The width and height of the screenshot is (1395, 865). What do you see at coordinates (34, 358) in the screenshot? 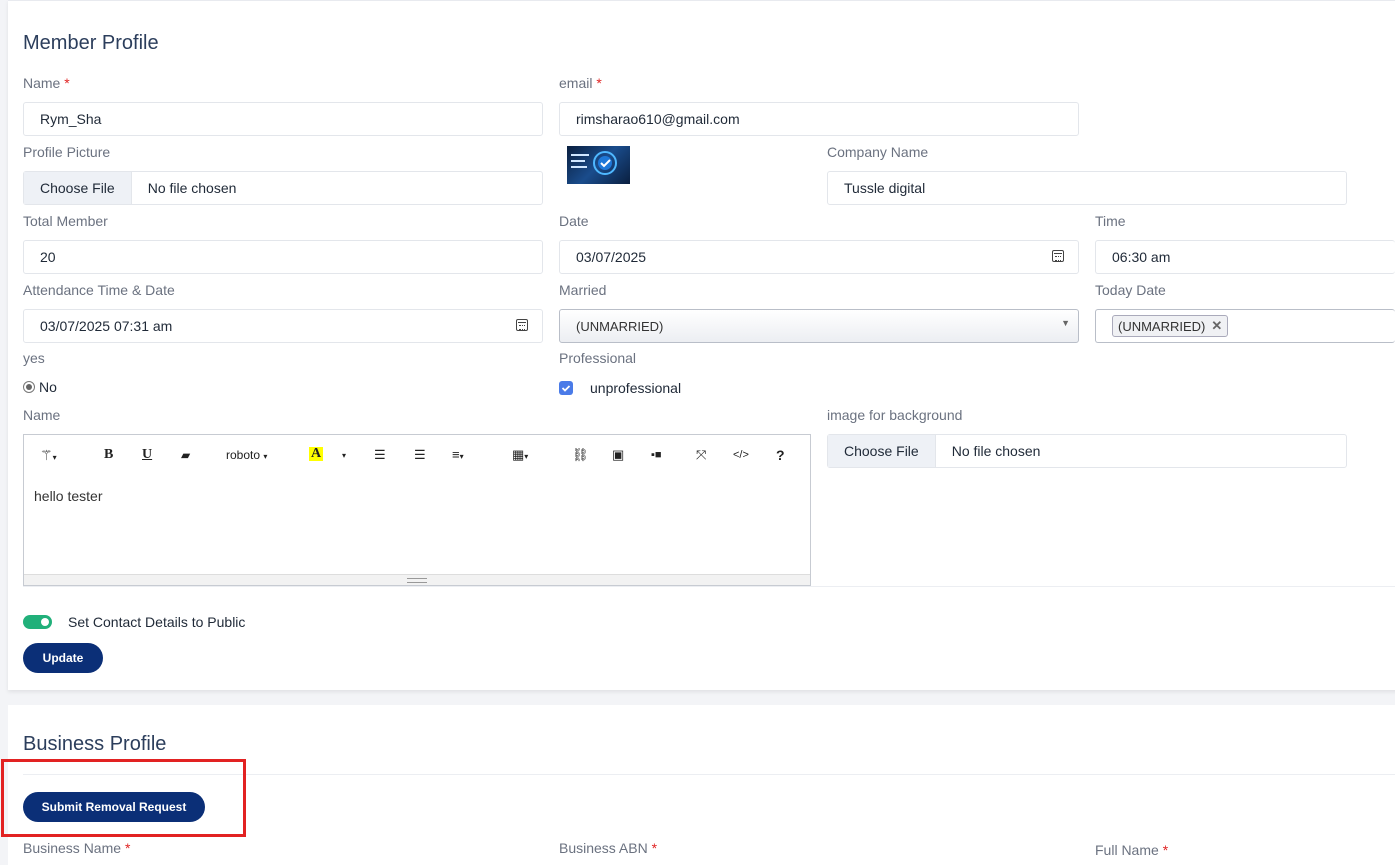
I see `yes-label: yes` at bounding box center [34, 358].